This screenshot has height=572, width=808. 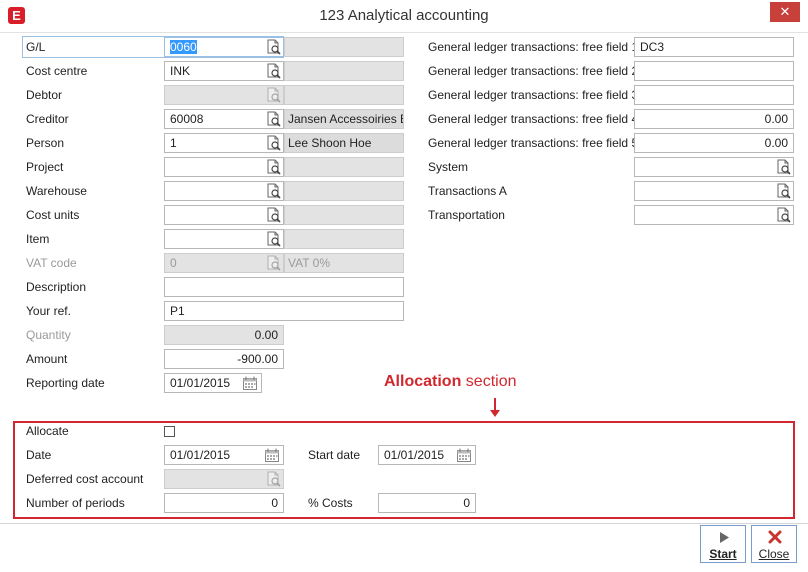 I want to click on number-of-periods-field: 0, so click(x=224, y=503).